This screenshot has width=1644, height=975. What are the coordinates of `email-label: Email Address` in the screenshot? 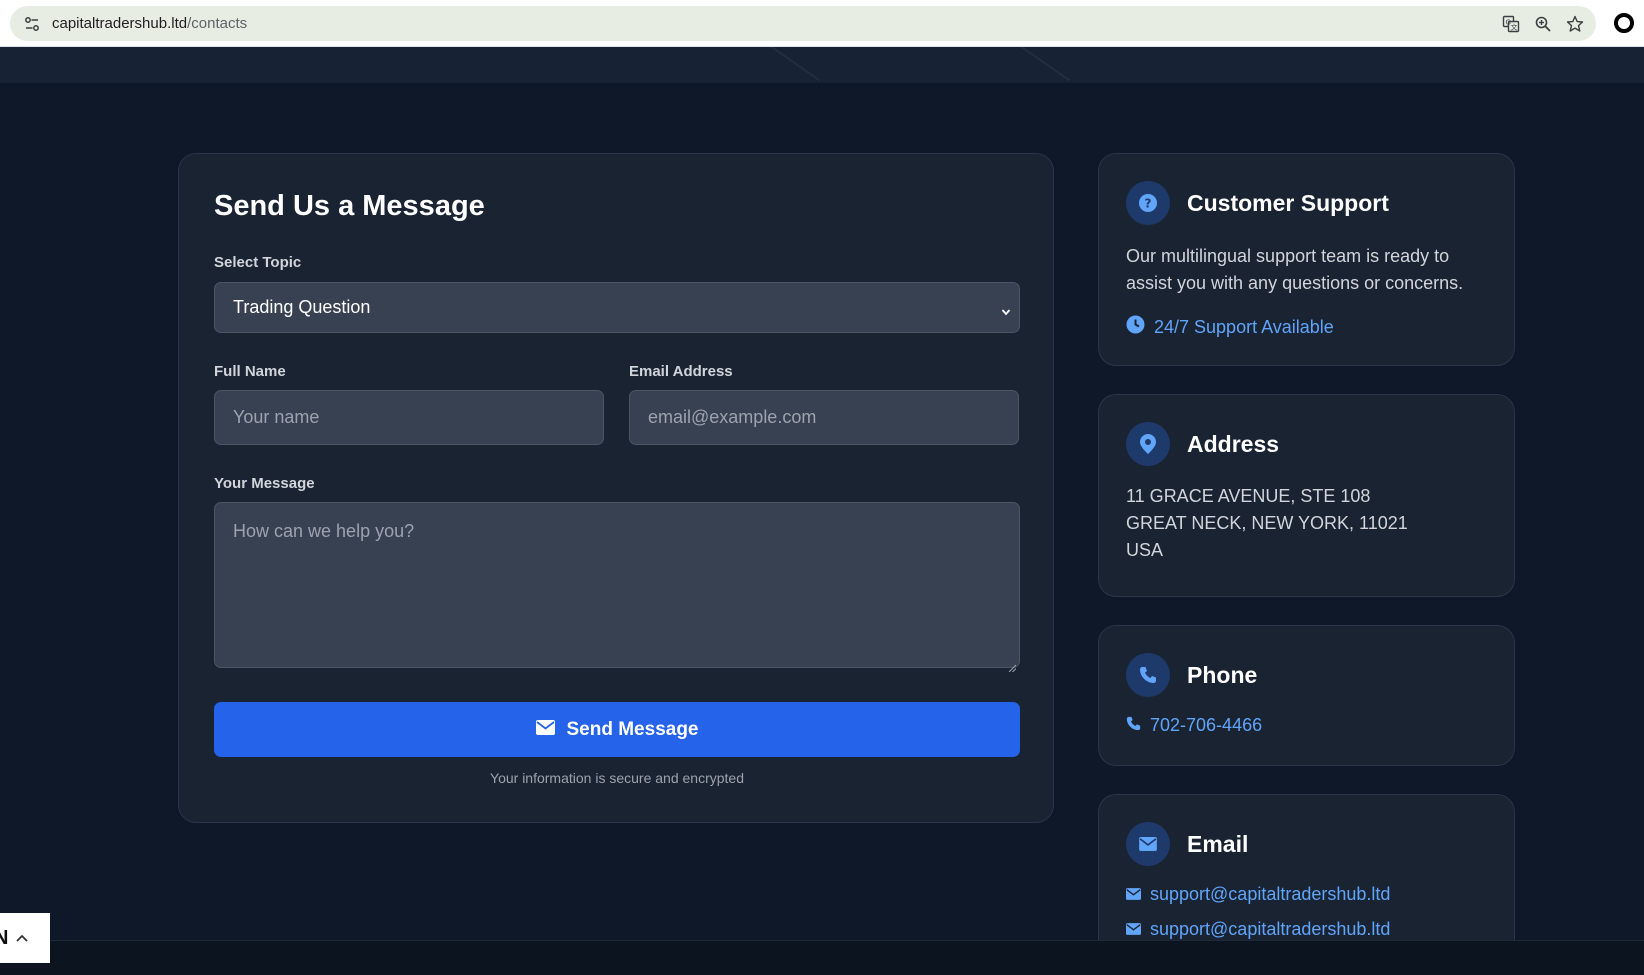 It's located at (681, 371).